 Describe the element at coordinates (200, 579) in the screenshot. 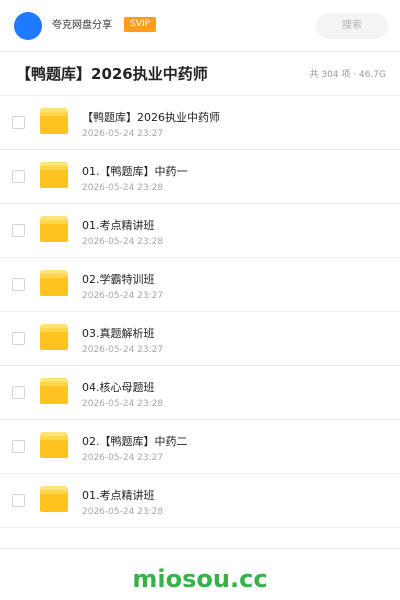

I see `brand-watermark: miosou.cc` at that location.